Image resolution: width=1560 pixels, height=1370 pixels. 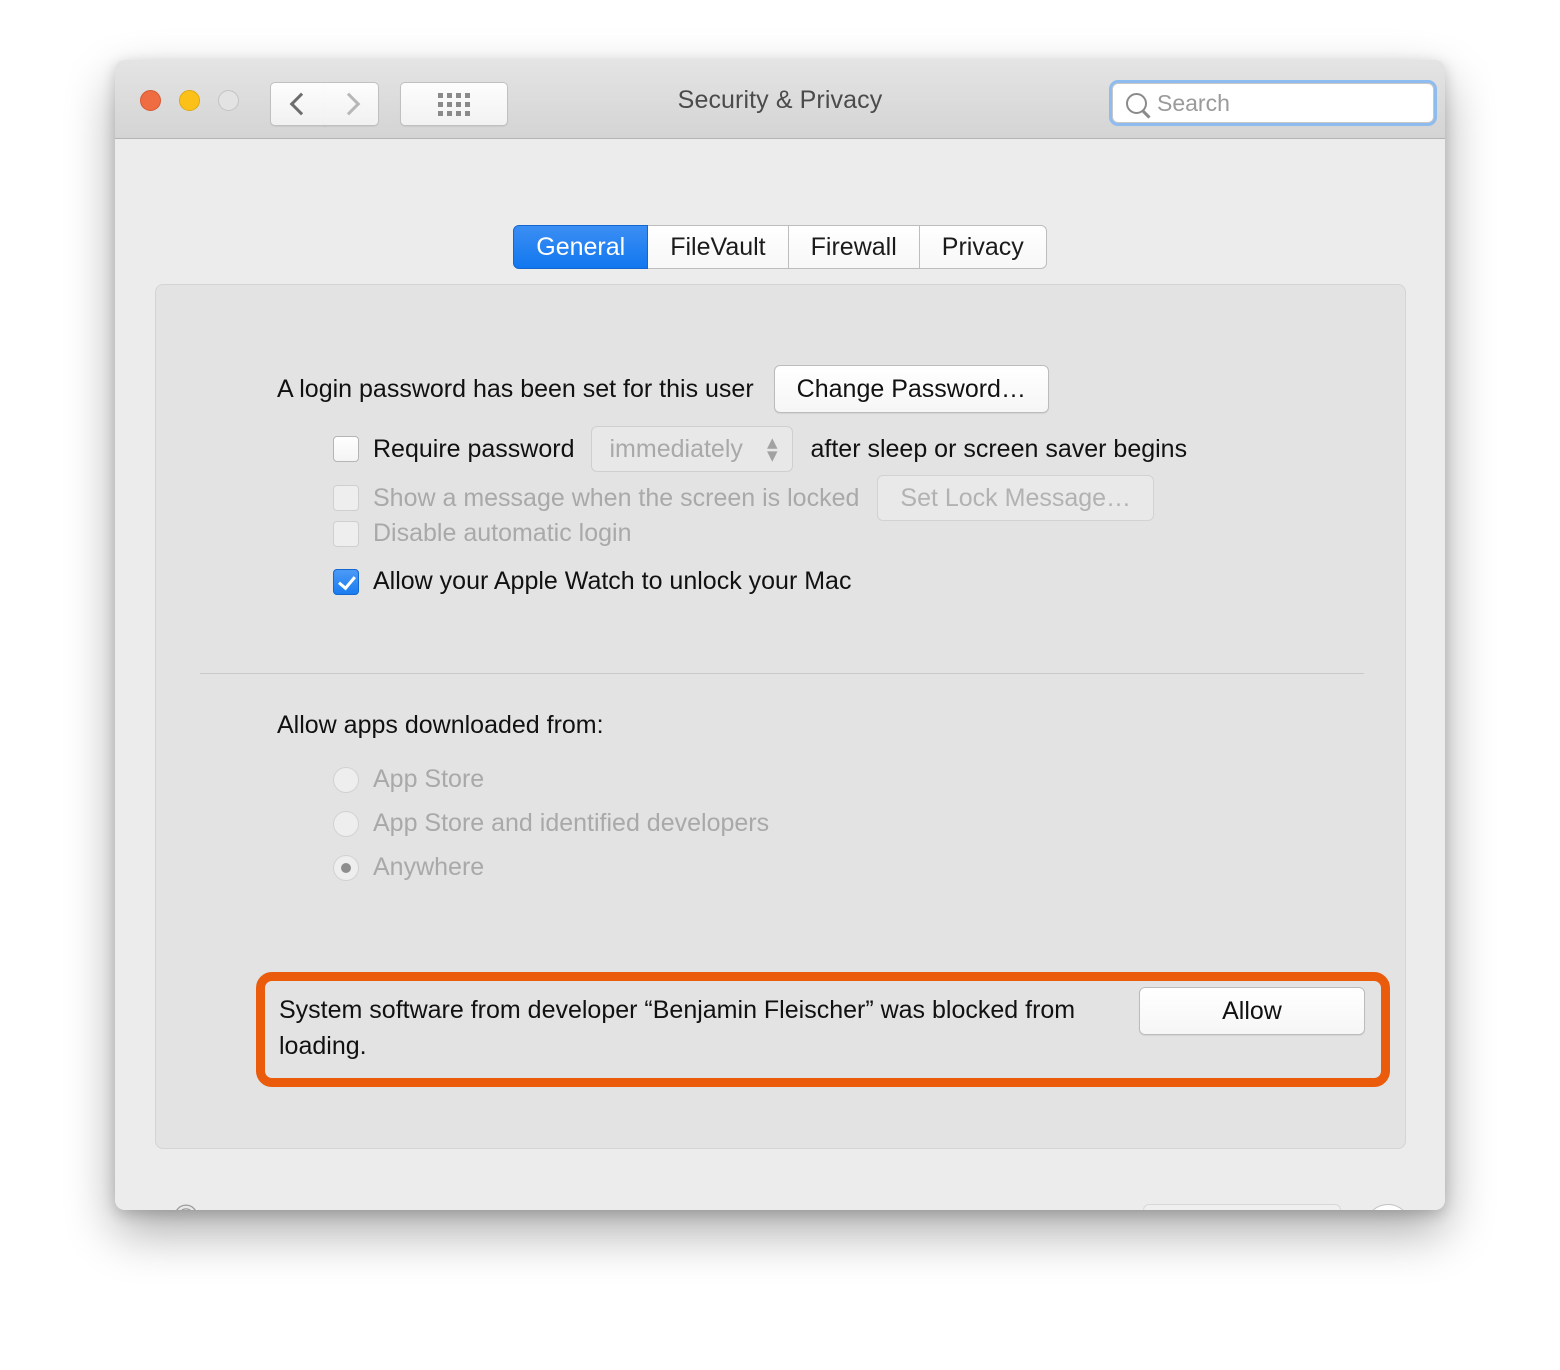 What do you see at coordinates (346, 823) in the screenshot?
I see `identified-developers-radio` at bounding box center [346, 823].